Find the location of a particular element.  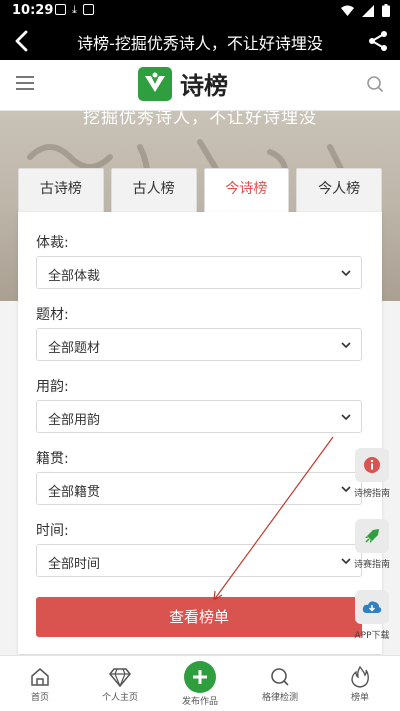

view-ranking-button: 查看榜单 is located at coordinates (199, 617).